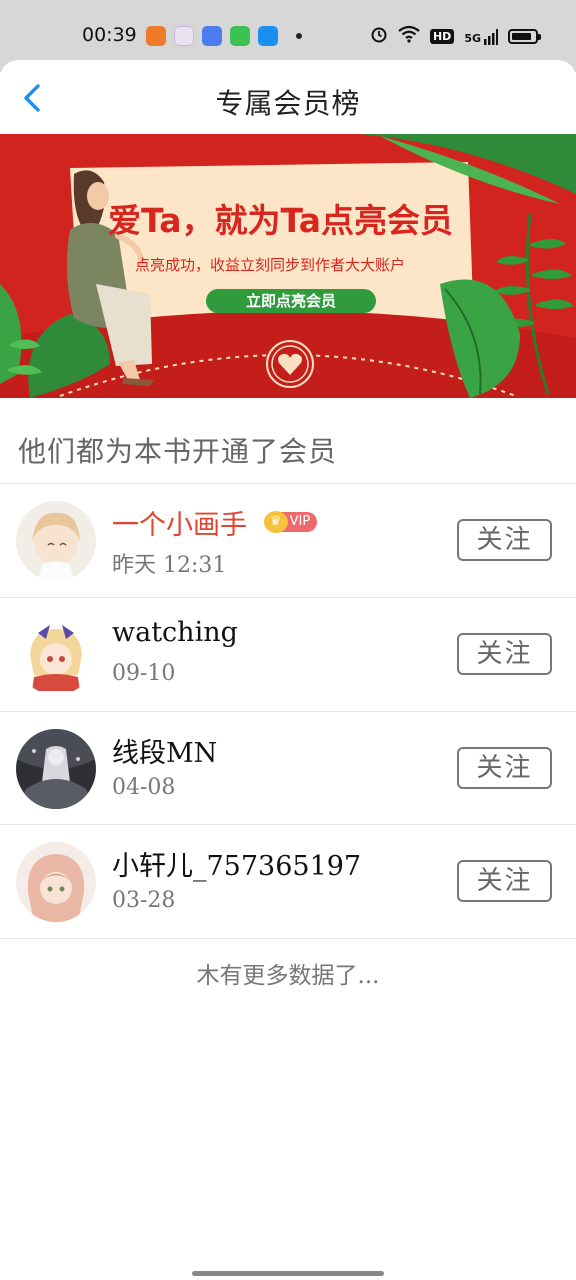 The width and height of the screenshot is (576, 1280). What do you see at coordinates (288, 654) in the screenshot?
I see `member-row: watching 09-10 关注` at bounding box center [288, 654].